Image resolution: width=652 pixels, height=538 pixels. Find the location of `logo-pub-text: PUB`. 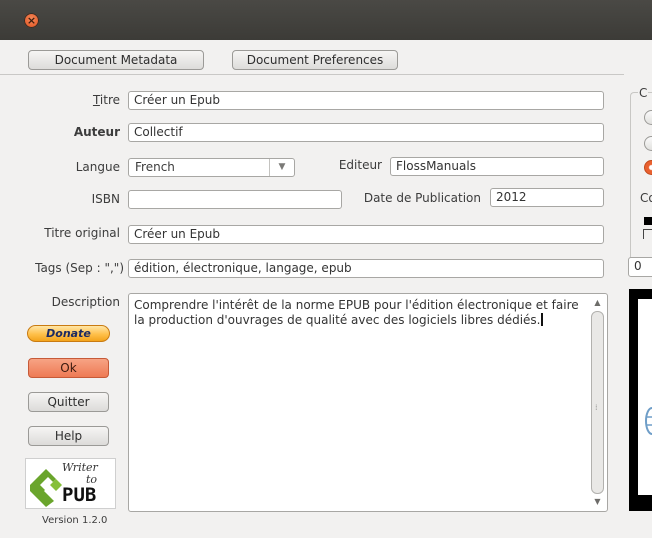

logo-pub-text: PUB is located at coordinates (79, 495).